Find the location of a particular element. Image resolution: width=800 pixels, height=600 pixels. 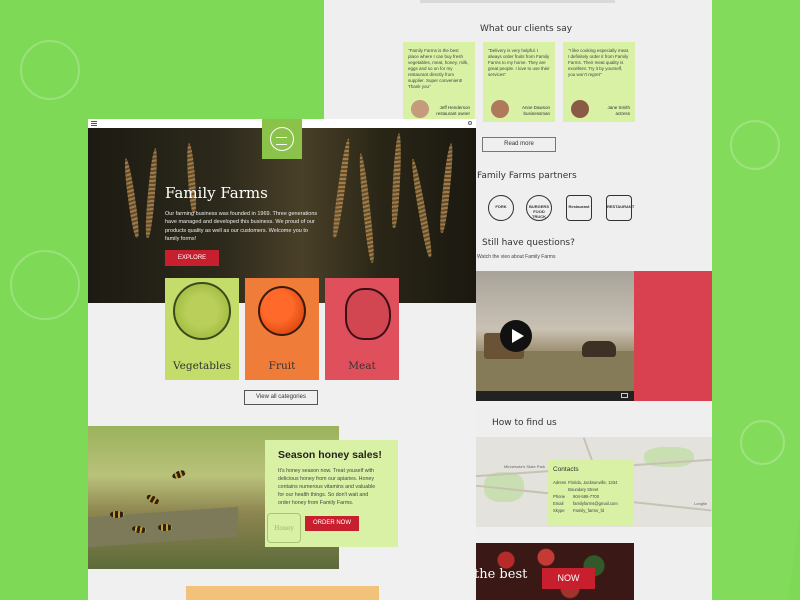

category-card-fruit: Fruit is located at coordinates (282, 329).